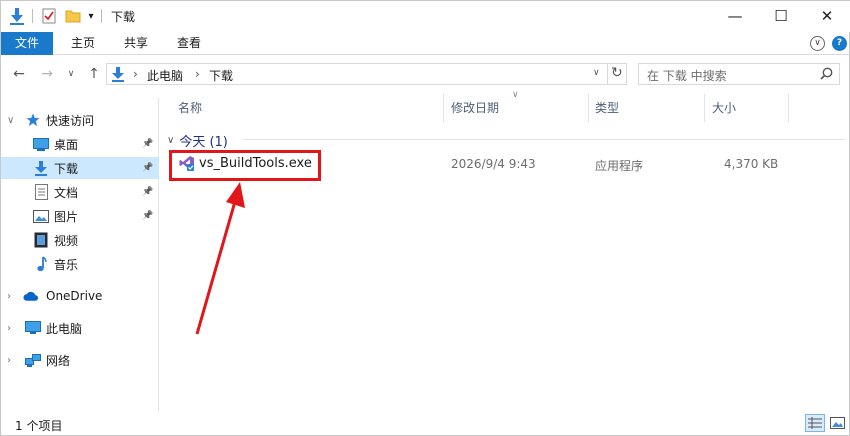  I want to click on search-icon, so click(826, 75).